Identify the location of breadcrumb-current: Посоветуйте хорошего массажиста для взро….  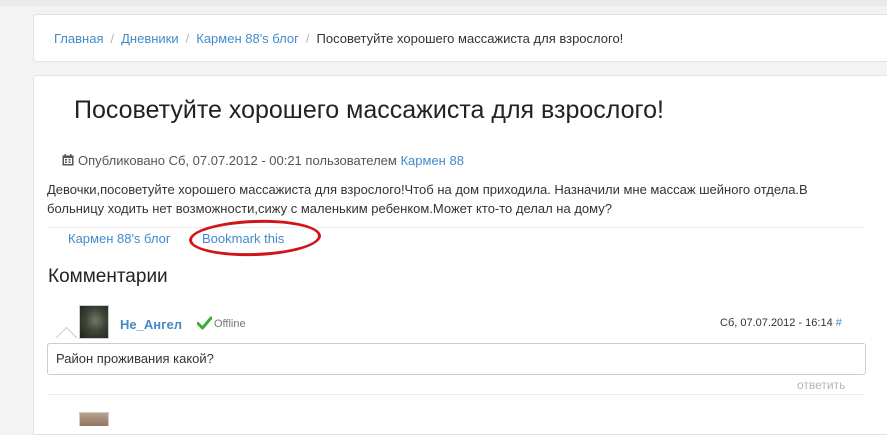
(470, 38).